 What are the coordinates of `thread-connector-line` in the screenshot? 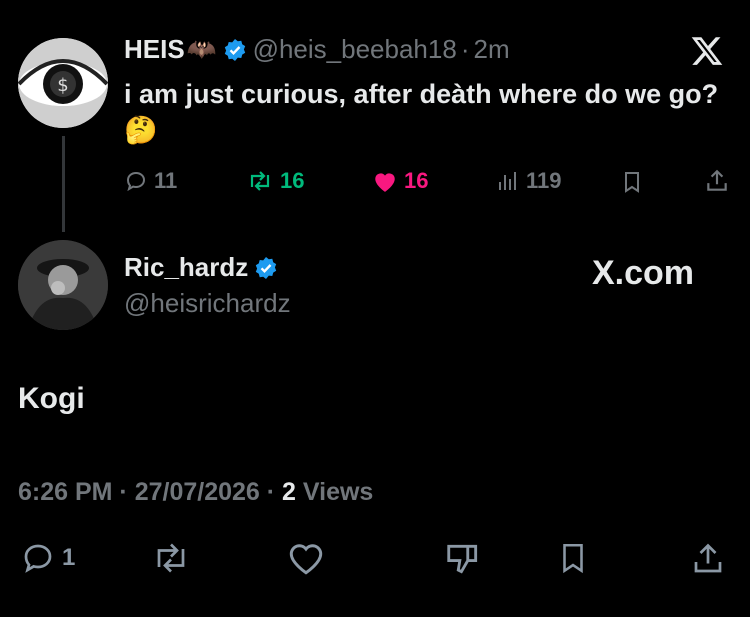 It's located at (63, 184).